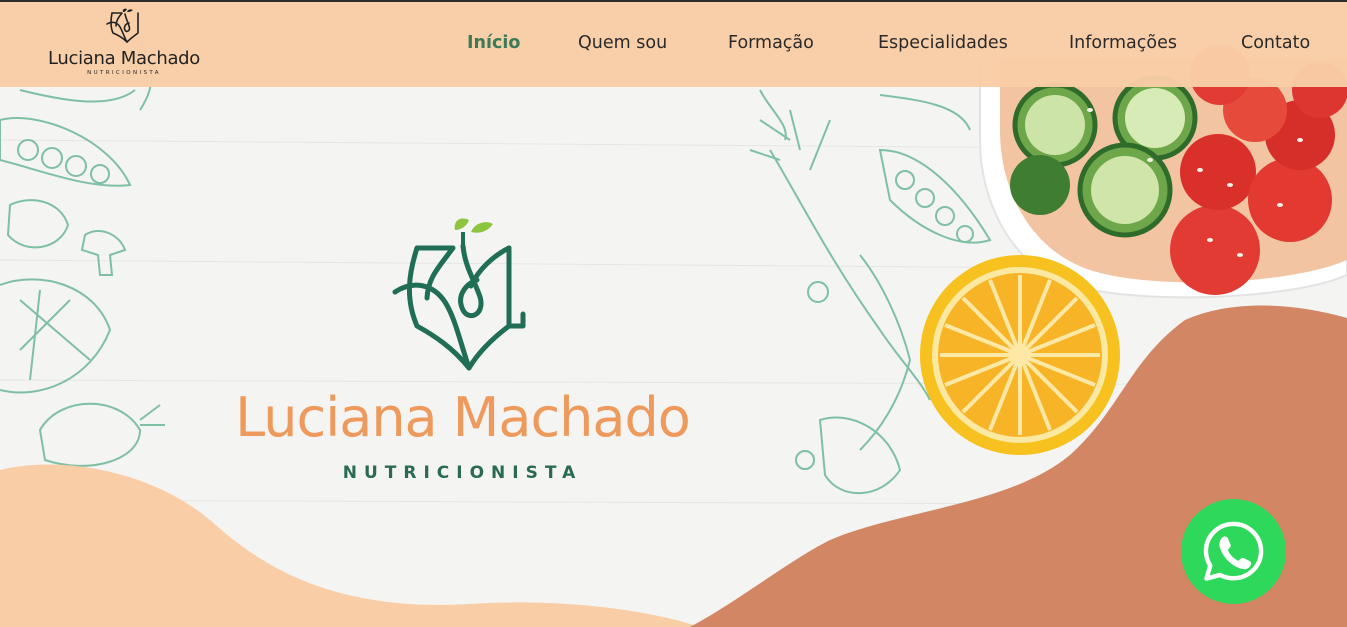 The height and width of the screenshot is (627, 1347). Describe the element at coordinates (622, 43) in the screenshot. I see `nav-item-quem-sou: Quem sou` at that location.